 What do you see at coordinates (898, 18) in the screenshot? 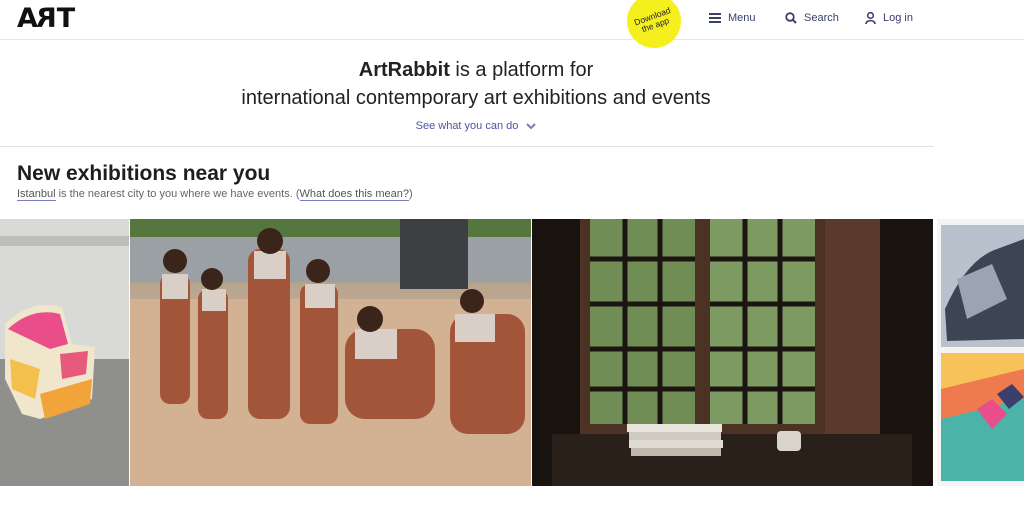
I see `login-label: Log in` at bounding box center [898, 18].